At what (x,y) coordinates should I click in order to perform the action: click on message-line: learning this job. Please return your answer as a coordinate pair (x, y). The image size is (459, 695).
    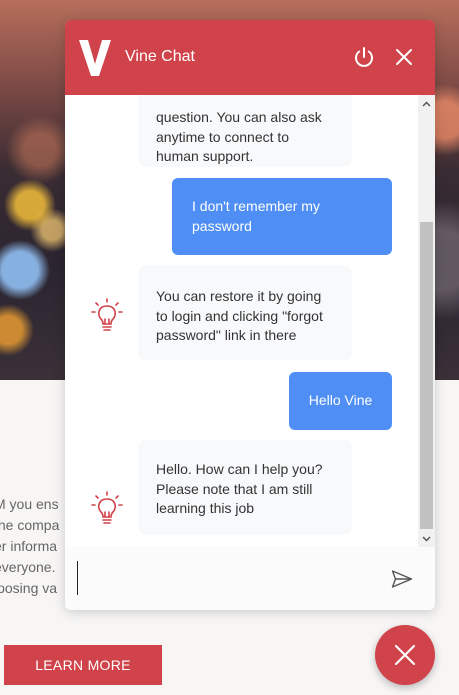
    Looking at the image, I should click on (205, 508).